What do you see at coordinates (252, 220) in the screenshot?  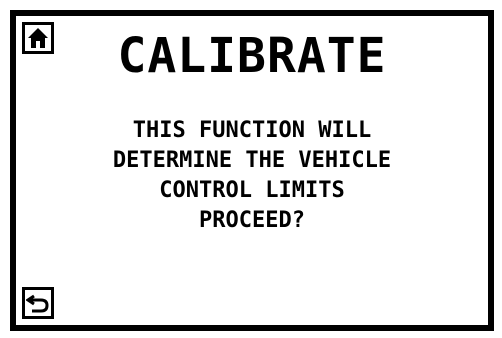 I see `message-line: PROCEED?` at bounding box center [252, 220].